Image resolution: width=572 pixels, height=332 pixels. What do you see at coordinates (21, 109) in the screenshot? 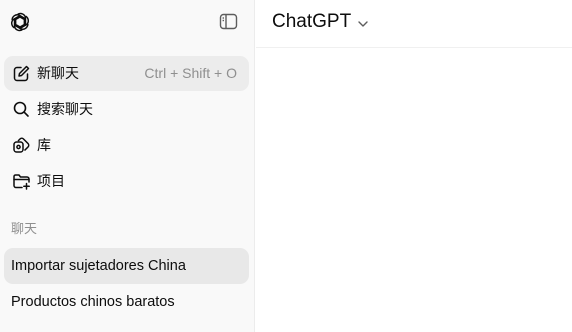
I see `search-icon` at bounding box center [21, 109].